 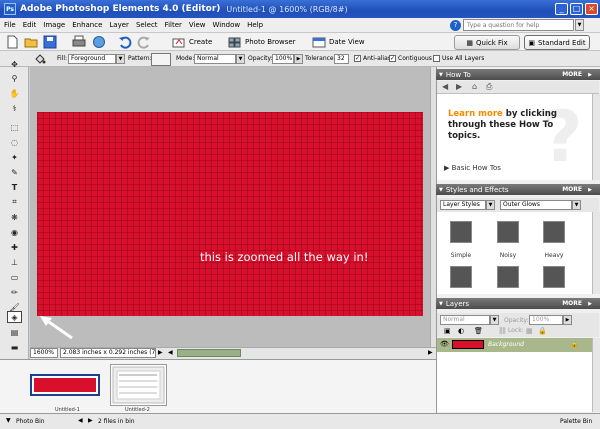 What do you see at coordinates (173, 25) in the screenshot?
I see `menu-filter: Filter` at bounding box center [173, 25].